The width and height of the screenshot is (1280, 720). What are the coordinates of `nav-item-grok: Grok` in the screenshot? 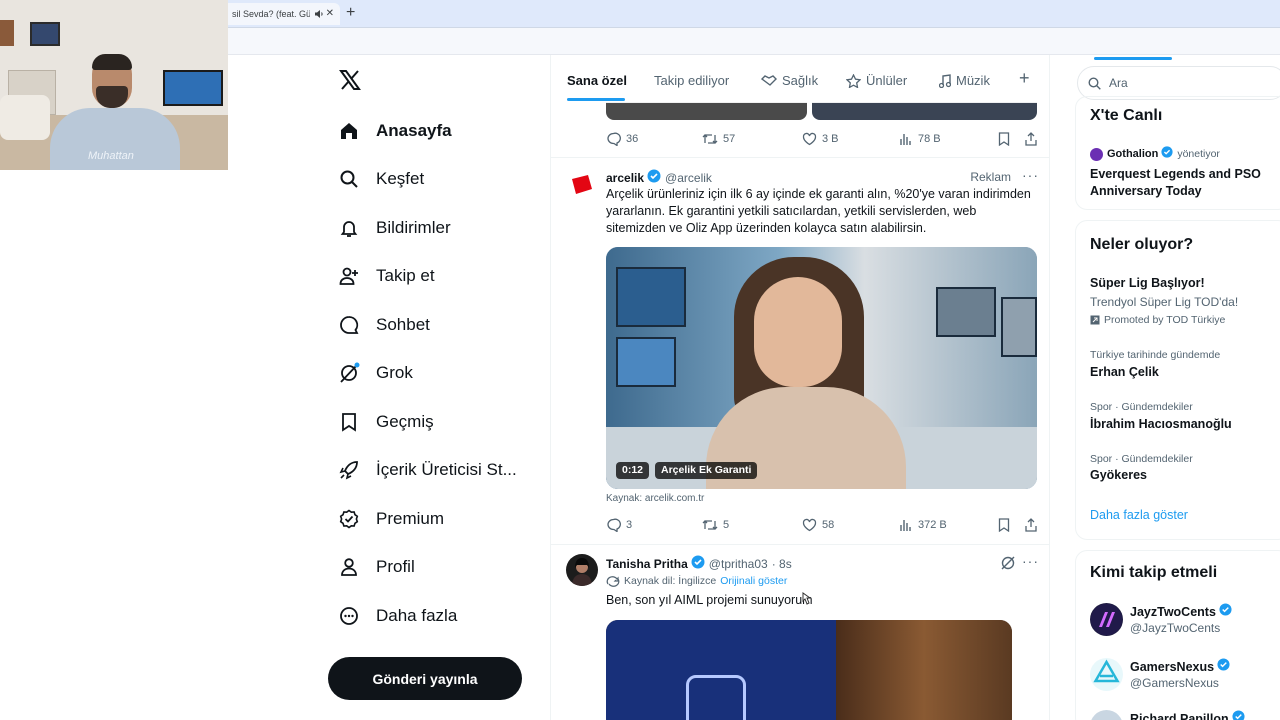 It's located at (375, 373).